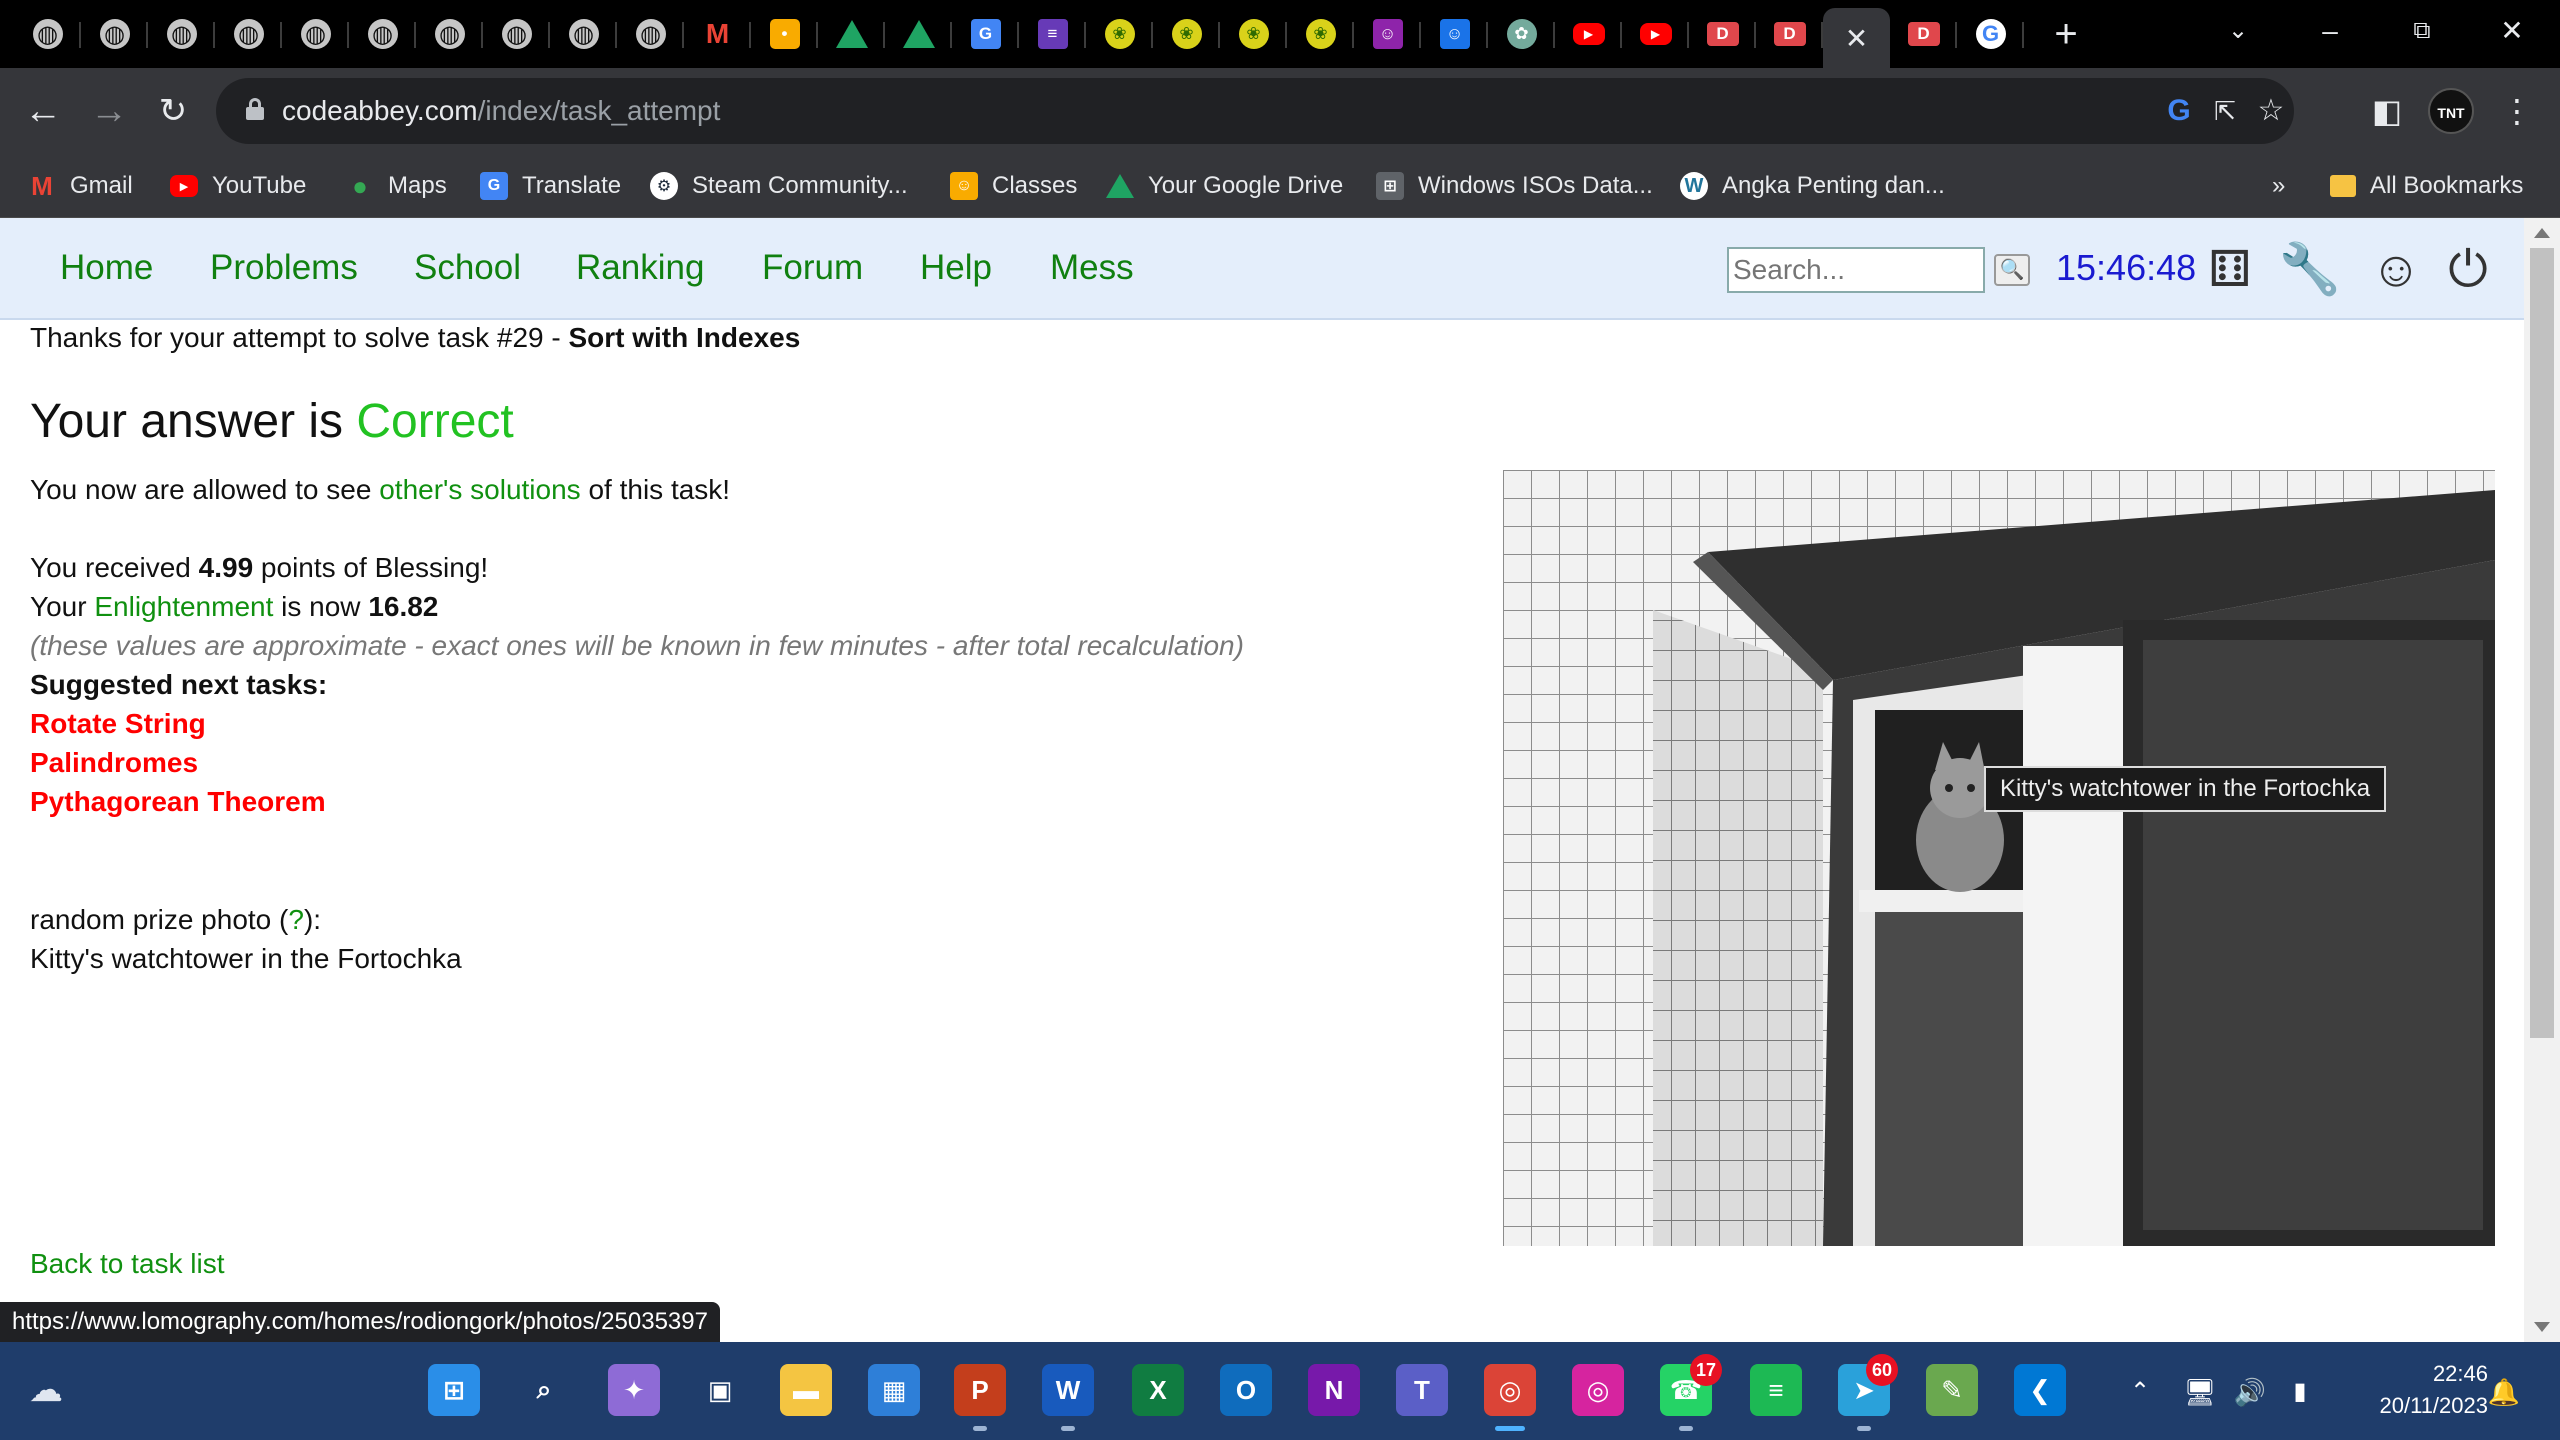 This screenshot has height=1440, width=2560. I want to click on battery-icon: ▮, so click(2300, 1392).